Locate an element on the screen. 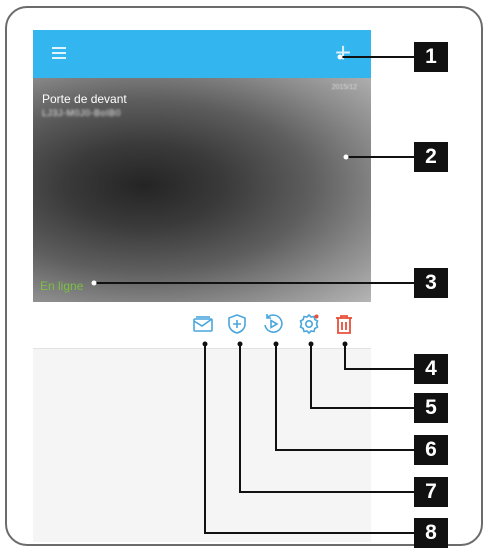  callout-2: 2 is located at coordinates (431, 157).